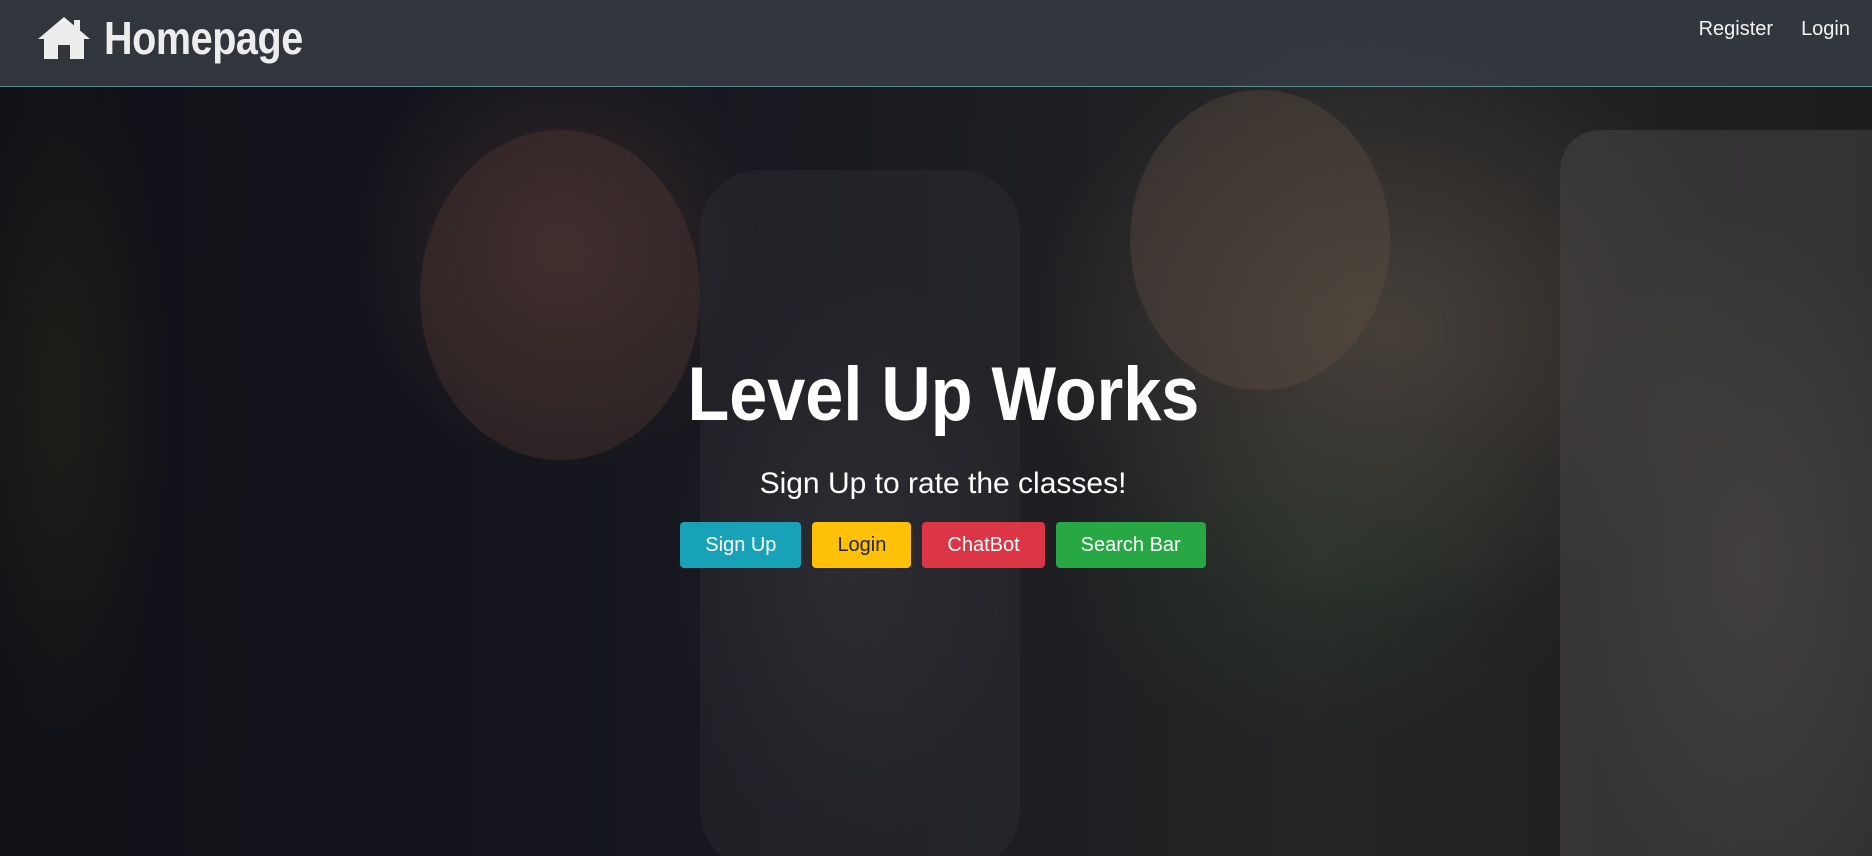  Describe the element at coordinates (862, 545) in the screenshot. I see `login-button: Login` at that location.